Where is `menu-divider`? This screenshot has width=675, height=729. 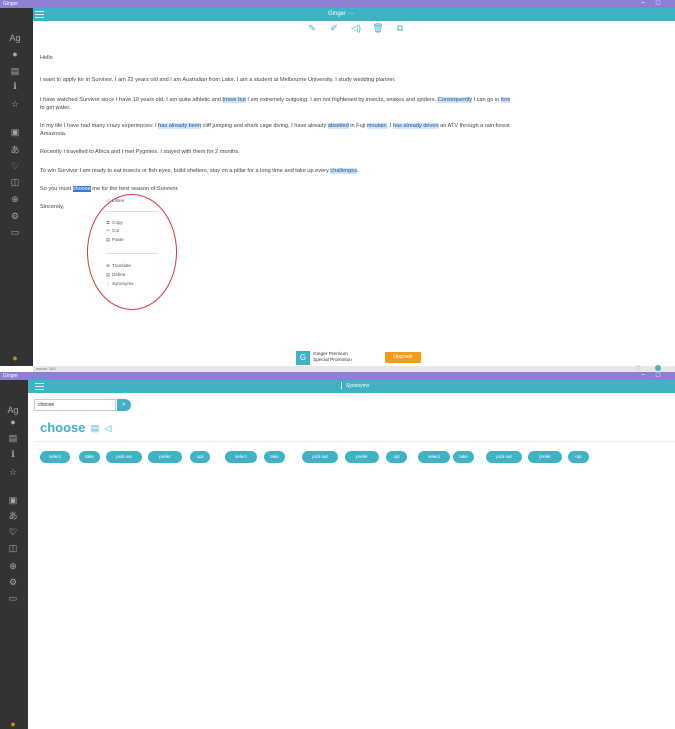 menu-divider is located at coordinates (132, 211).